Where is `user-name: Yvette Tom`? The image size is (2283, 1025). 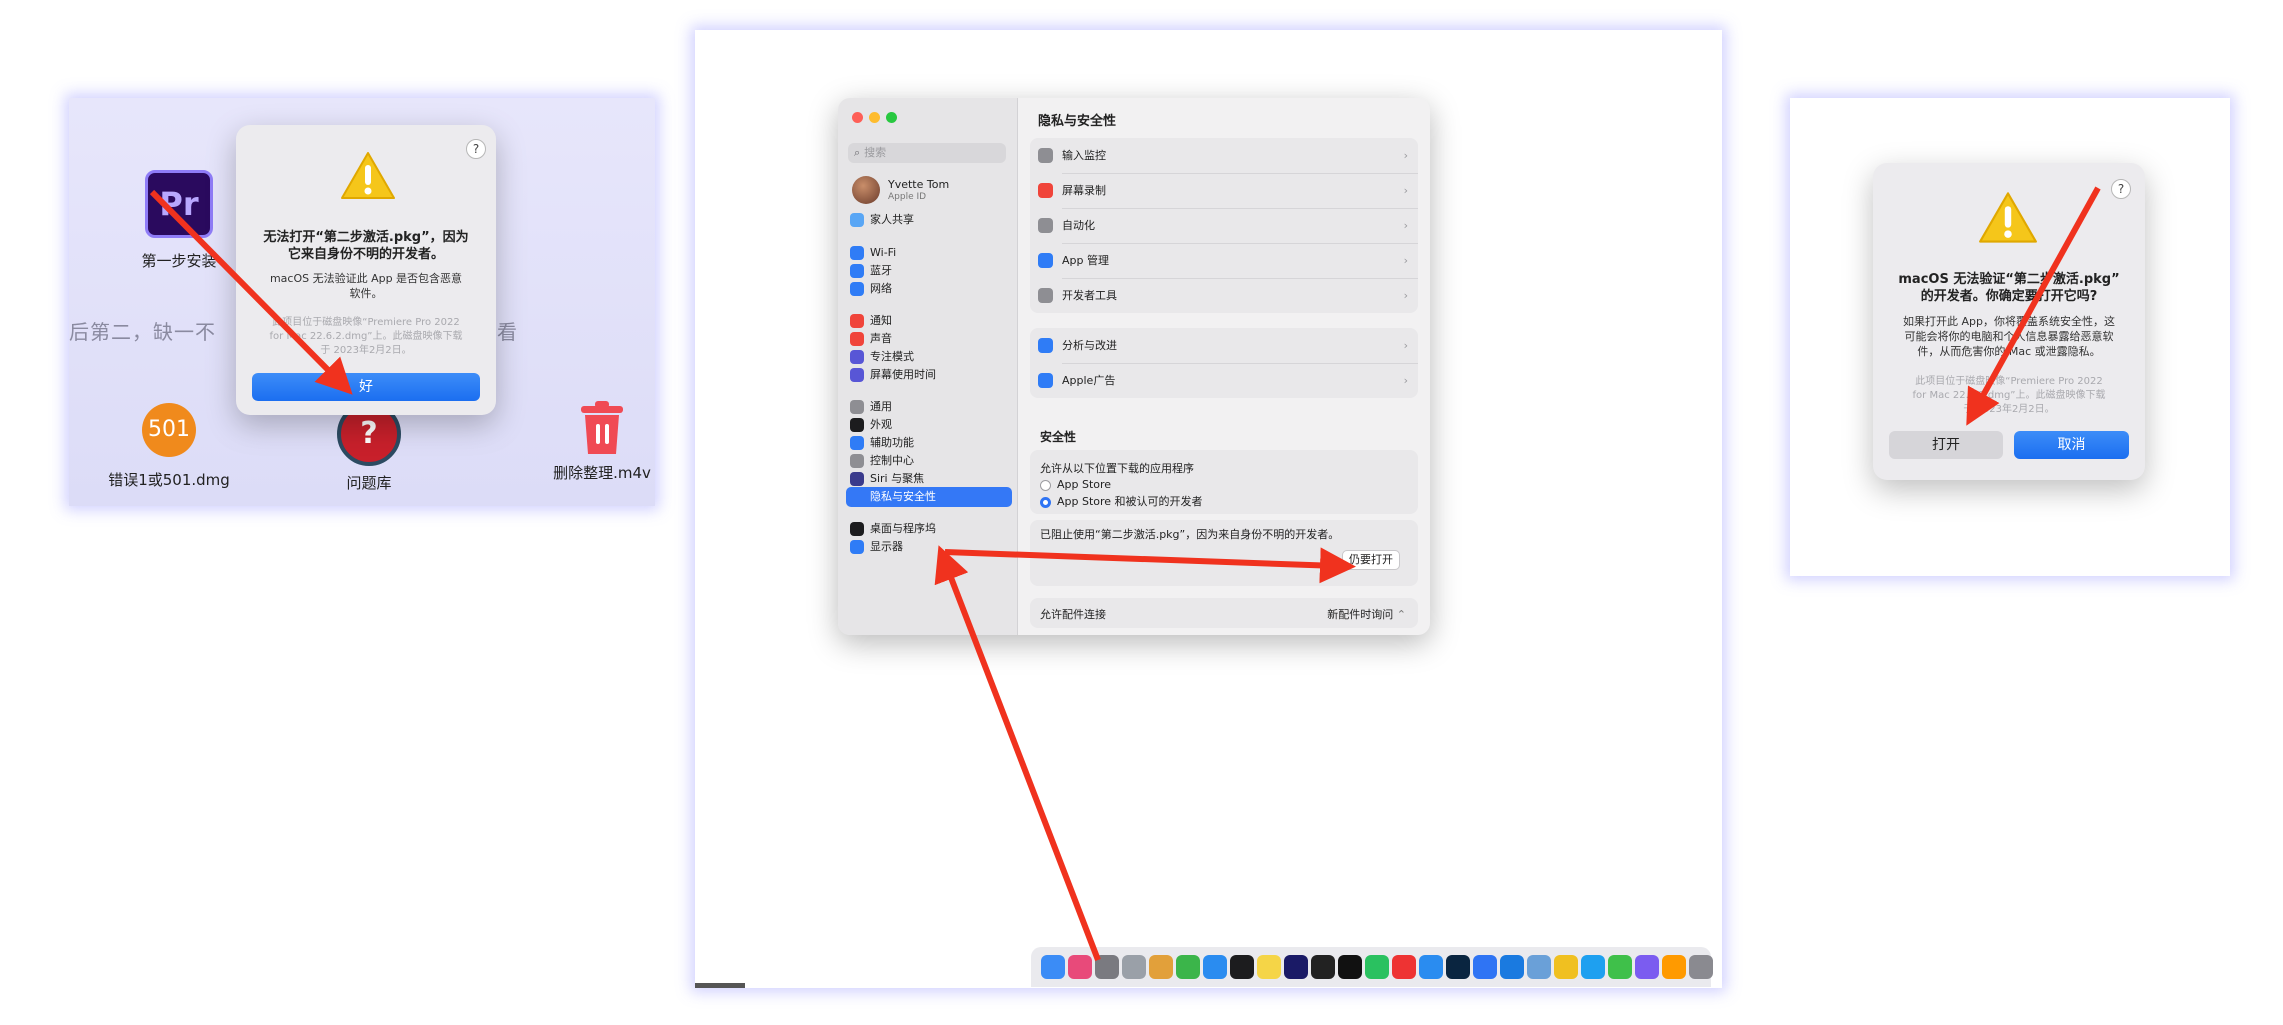 user-name: Yvette Tom is located at coordinates (918, 184).